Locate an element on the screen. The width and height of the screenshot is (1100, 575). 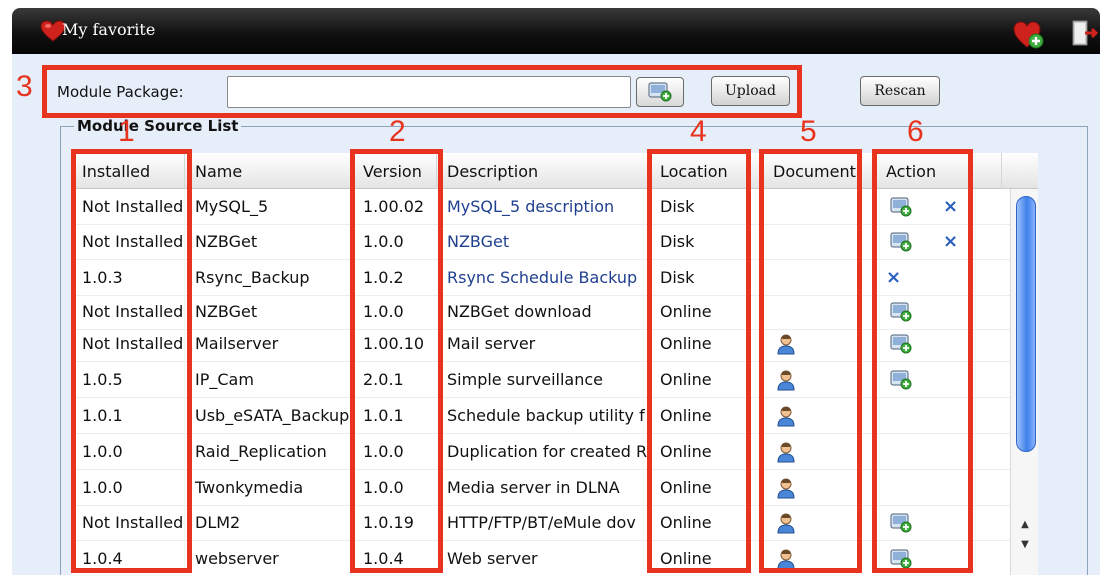
cell-name: IP_Cam is located at coordinates (224, 379).